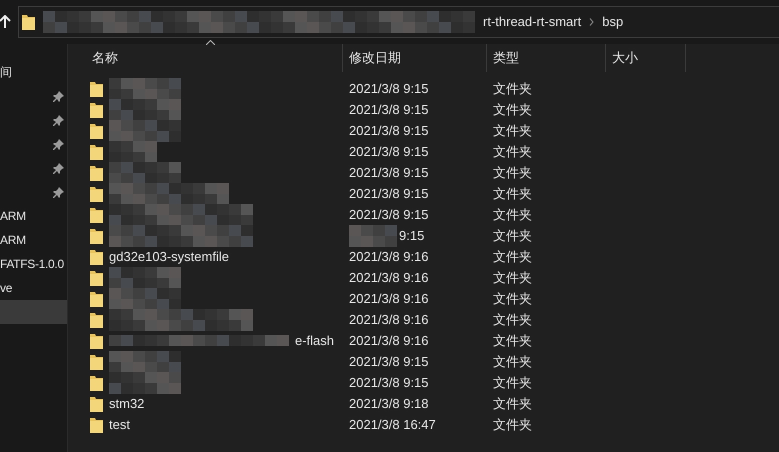 The height and width of the screenshot is (452, 779). What do you see at coordinates (532, 22) in the screenshot?
I see `path-segment: rt-thread-rt-smart` at bounding box center [532, 22].